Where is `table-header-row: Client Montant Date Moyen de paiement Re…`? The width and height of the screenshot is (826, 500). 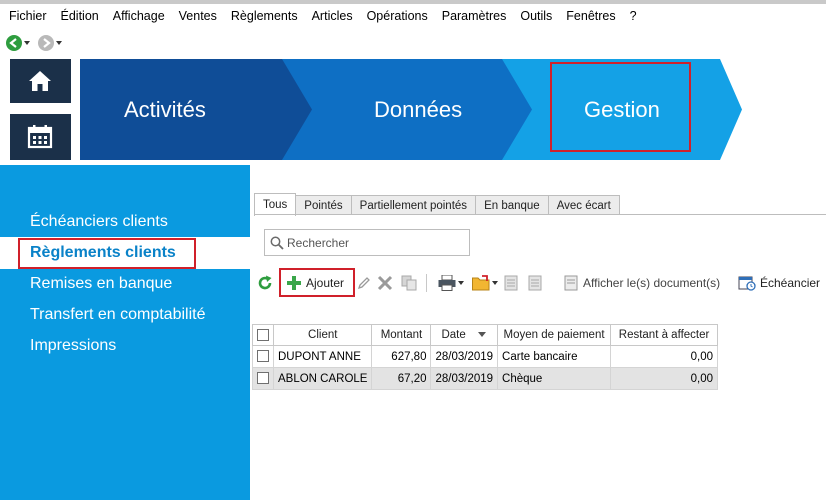
table-header-row: Client Montant Date Moyen de paiement Re… is located at coordinates (485, 335).